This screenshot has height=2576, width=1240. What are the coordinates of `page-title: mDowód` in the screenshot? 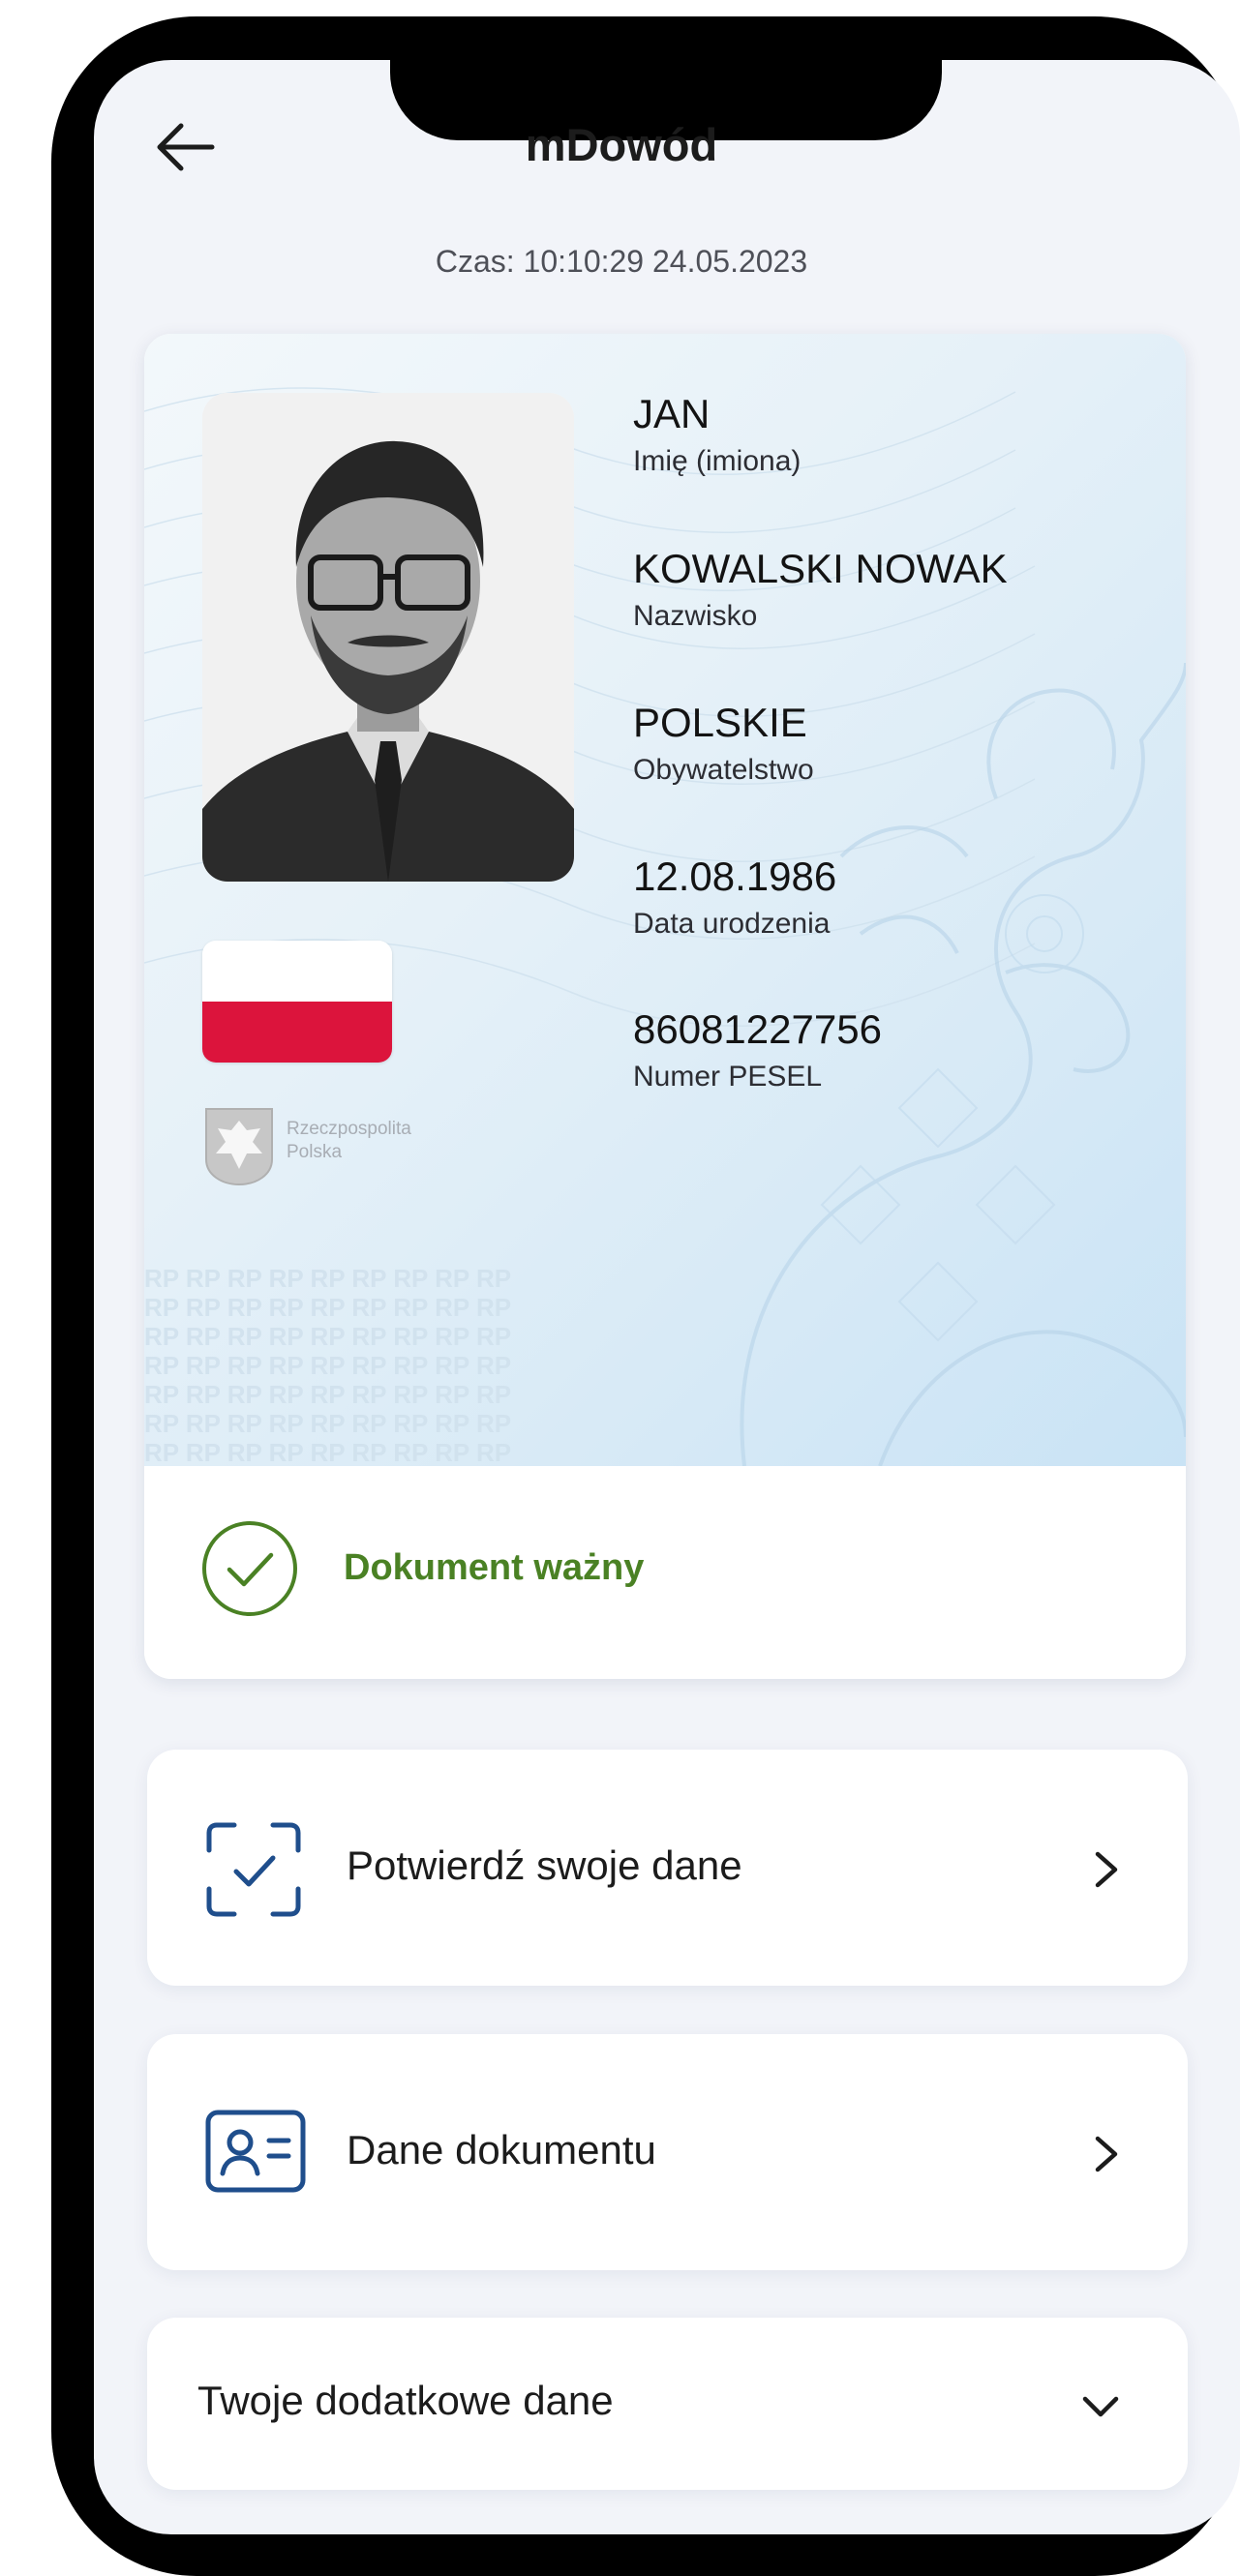 It's located at (621, 144).